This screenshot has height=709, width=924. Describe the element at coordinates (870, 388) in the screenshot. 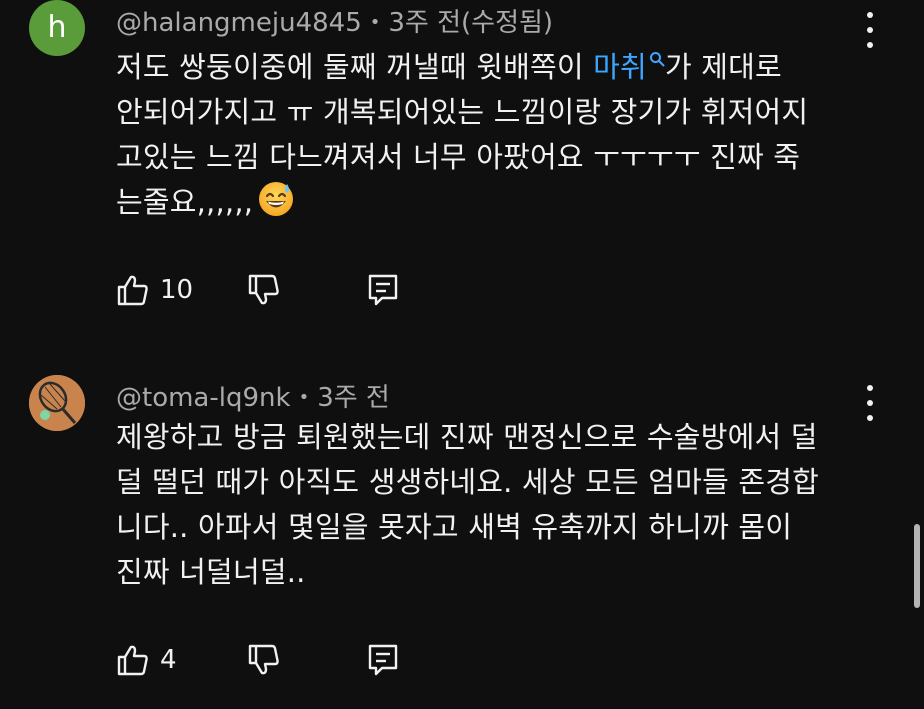

I see `more-vert-icon` at that location.